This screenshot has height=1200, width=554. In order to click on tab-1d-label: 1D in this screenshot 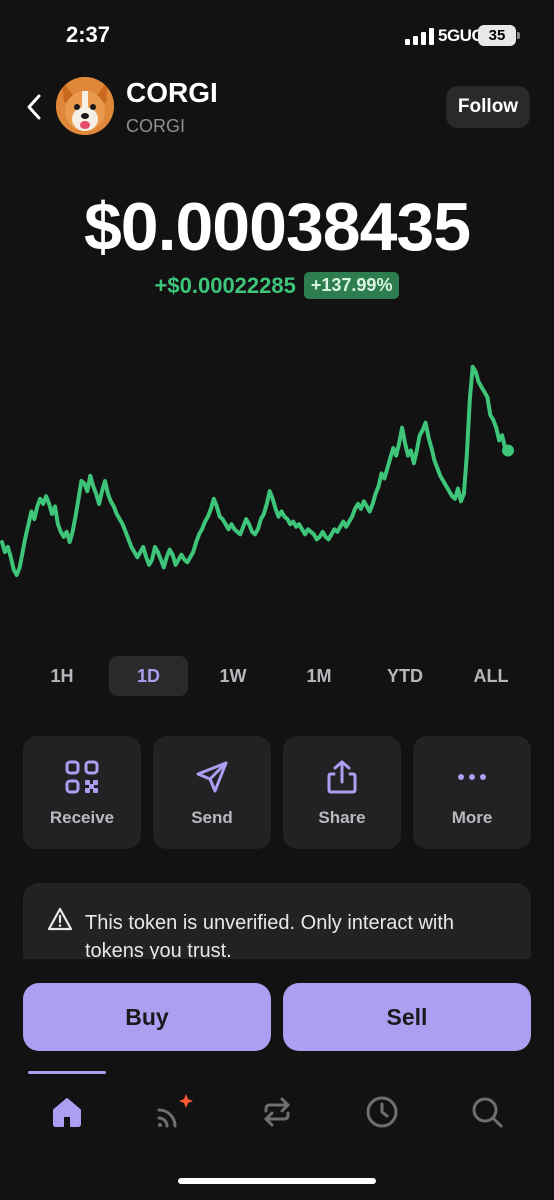, I will do `click(148, 675)`.